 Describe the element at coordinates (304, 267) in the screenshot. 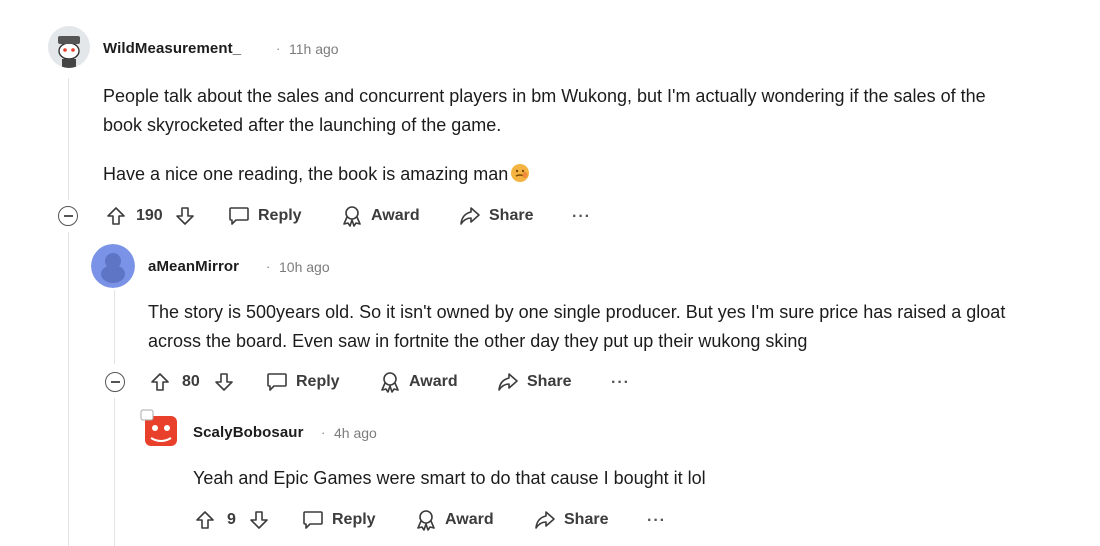

I see `comment-timestamp: 10h ago` at that location.